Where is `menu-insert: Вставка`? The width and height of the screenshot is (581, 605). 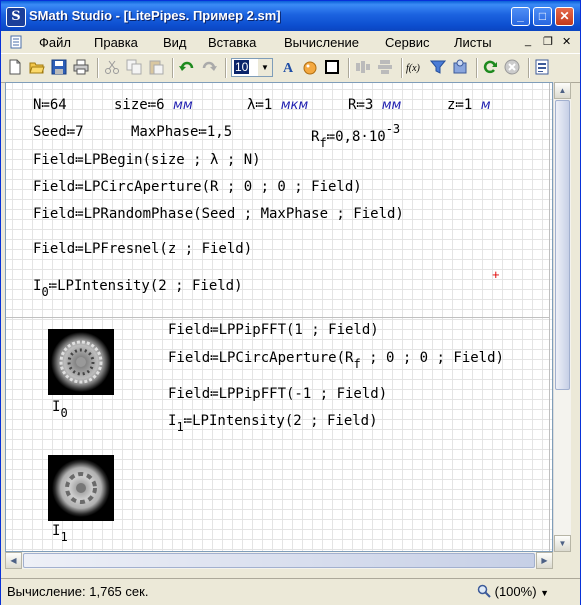
menu-insert: Вставка is located at coordinates (232, 42).